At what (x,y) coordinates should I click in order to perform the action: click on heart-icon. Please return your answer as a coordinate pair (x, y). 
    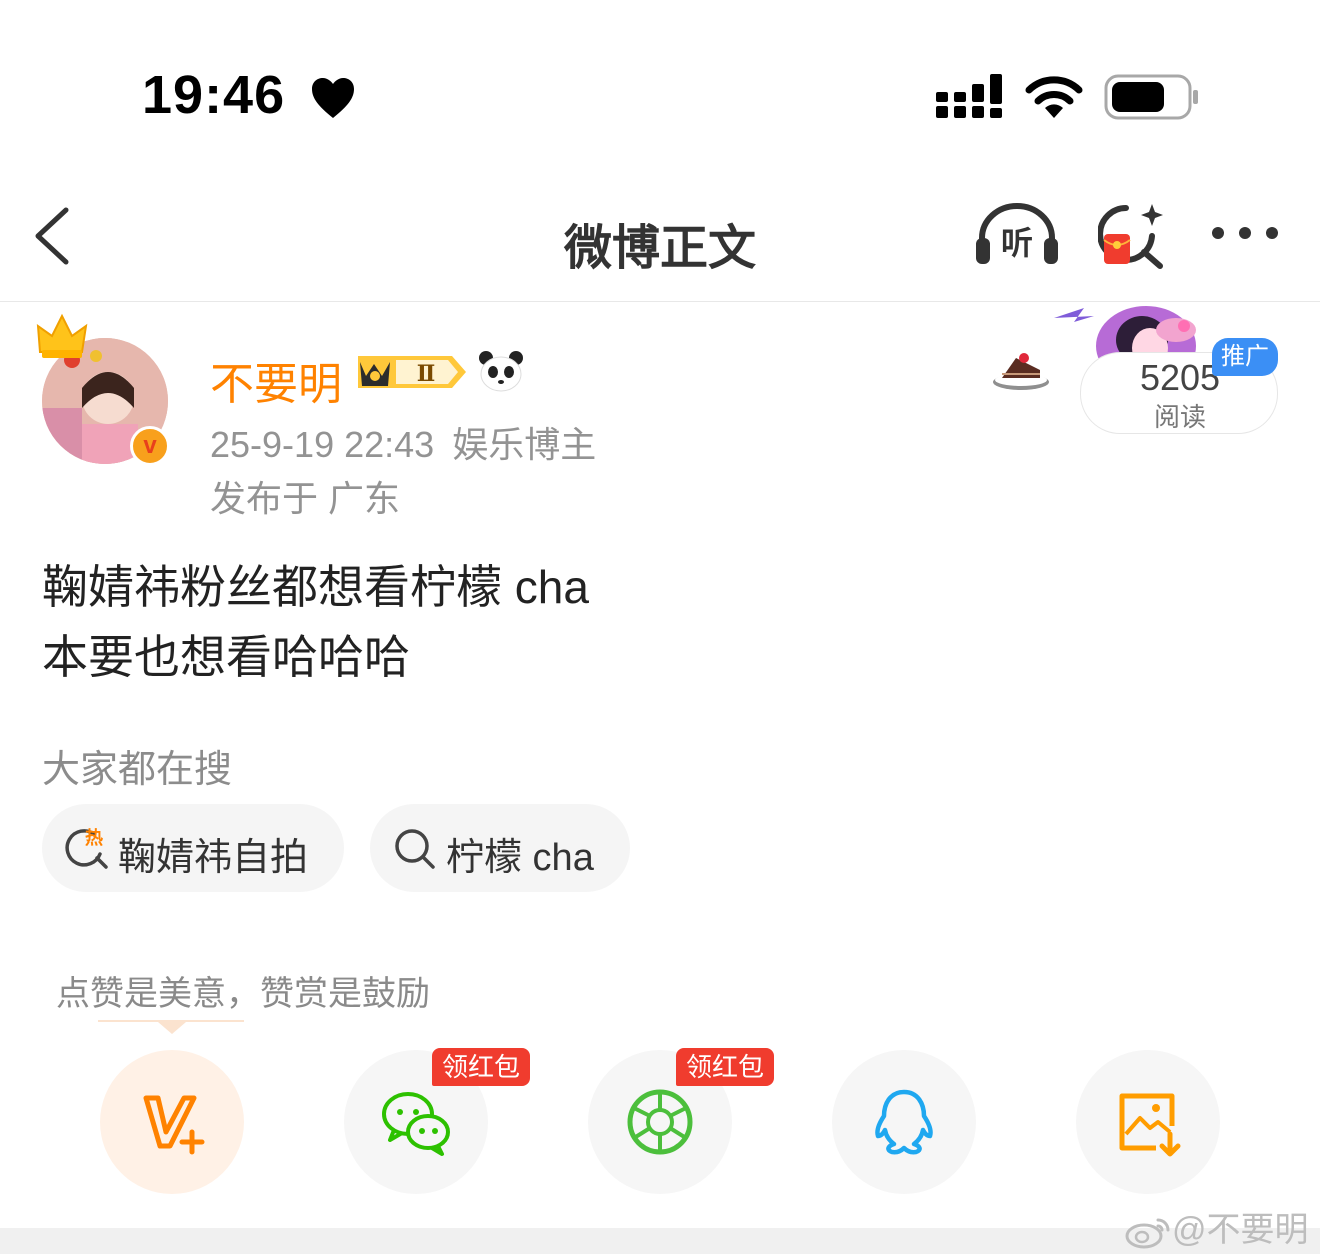
    Looking at the image, I should click on (333, 98).